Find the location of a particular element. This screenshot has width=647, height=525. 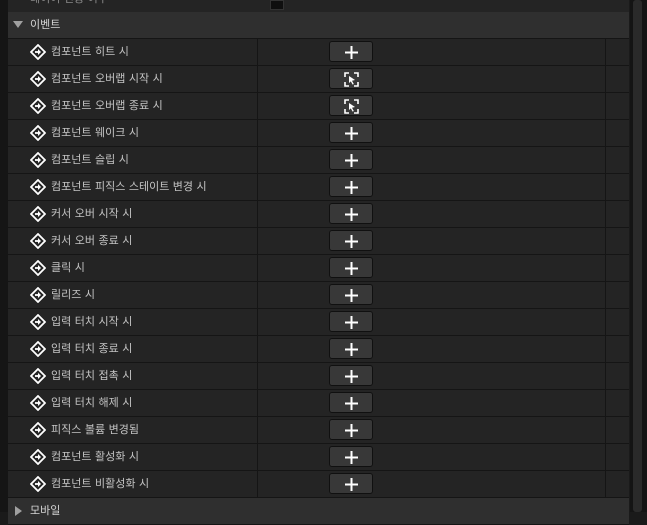

event-row: 피직스 볼륨 변경됨 is located at coordinates (318, 430).